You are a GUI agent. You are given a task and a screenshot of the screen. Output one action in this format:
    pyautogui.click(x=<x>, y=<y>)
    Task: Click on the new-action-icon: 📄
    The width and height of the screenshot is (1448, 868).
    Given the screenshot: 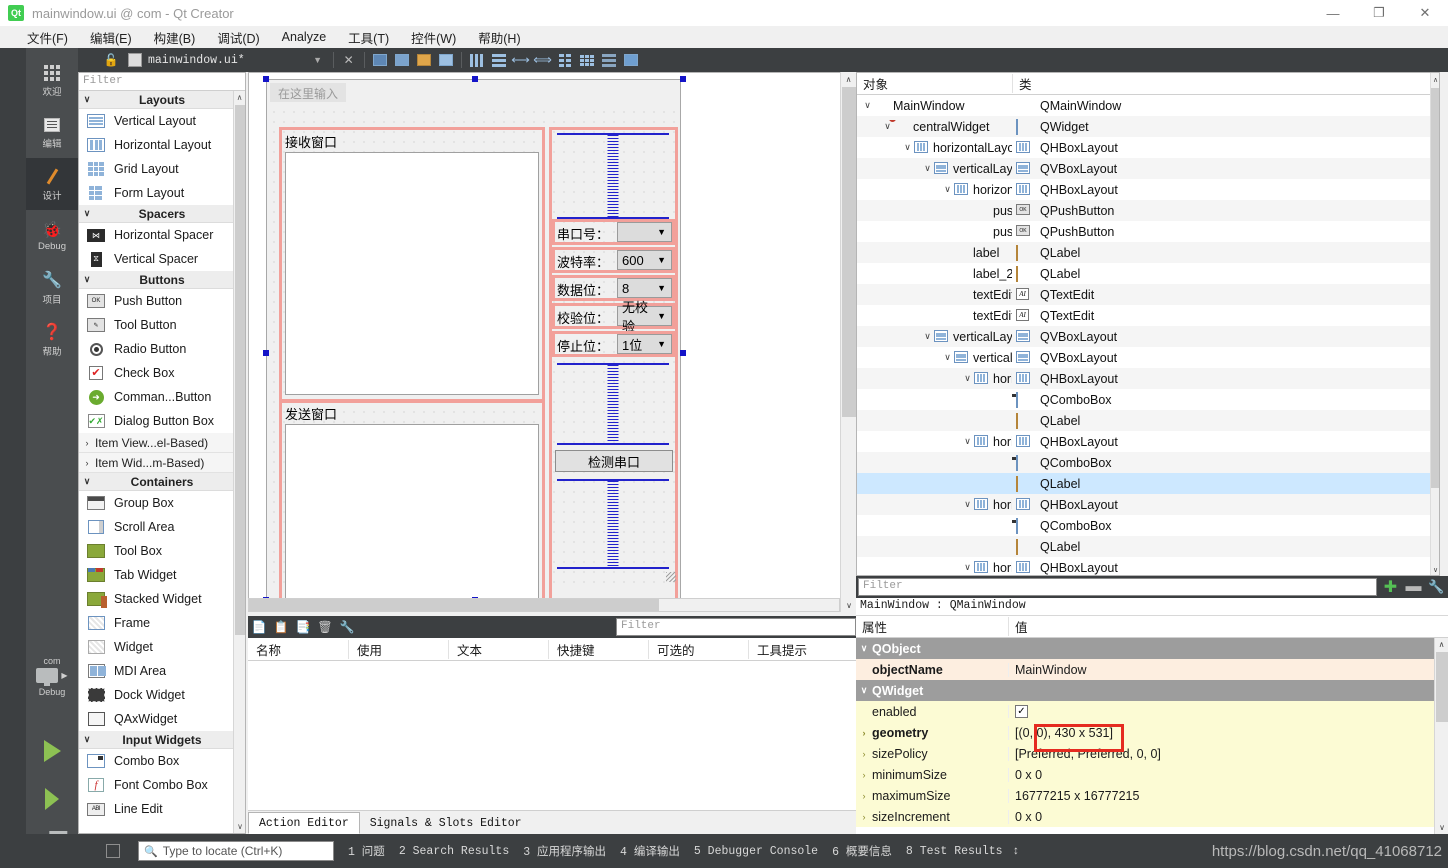 What is the action you would take?
    pyautogui.click(x=259, y=627)
    